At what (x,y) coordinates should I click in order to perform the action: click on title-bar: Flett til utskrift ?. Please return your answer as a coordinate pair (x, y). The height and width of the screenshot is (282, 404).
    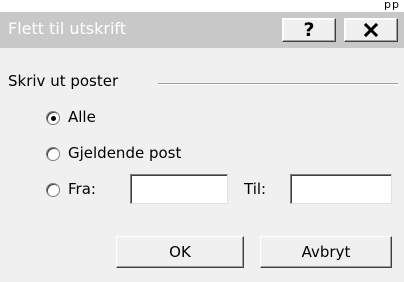
    Looking at the image, I should click on (202, 30).